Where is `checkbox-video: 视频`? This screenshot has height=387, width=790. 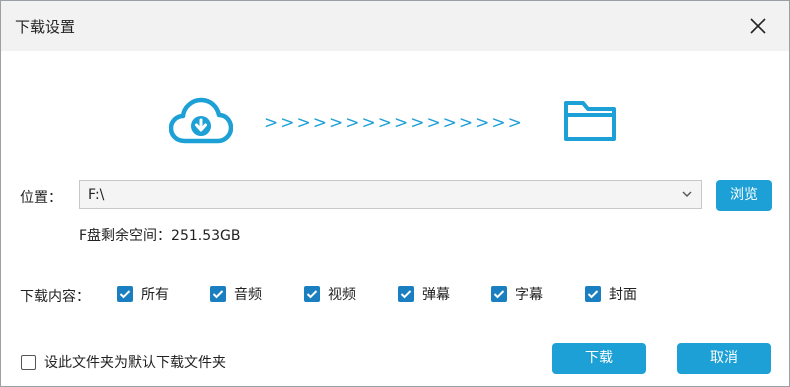
checkbox-video: 视频 is located at coordinates (330, 294).